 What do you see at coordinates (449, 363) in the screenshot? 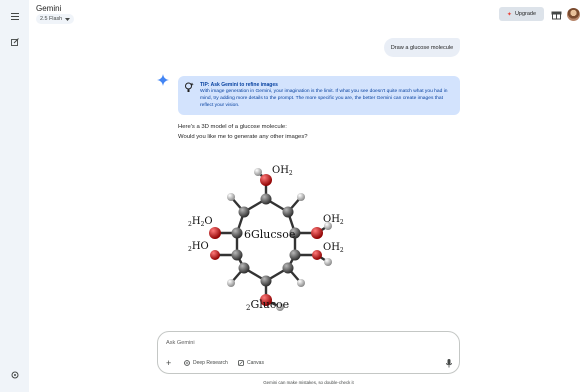
I see `microphone-icon` at bounding box center [449, 363].